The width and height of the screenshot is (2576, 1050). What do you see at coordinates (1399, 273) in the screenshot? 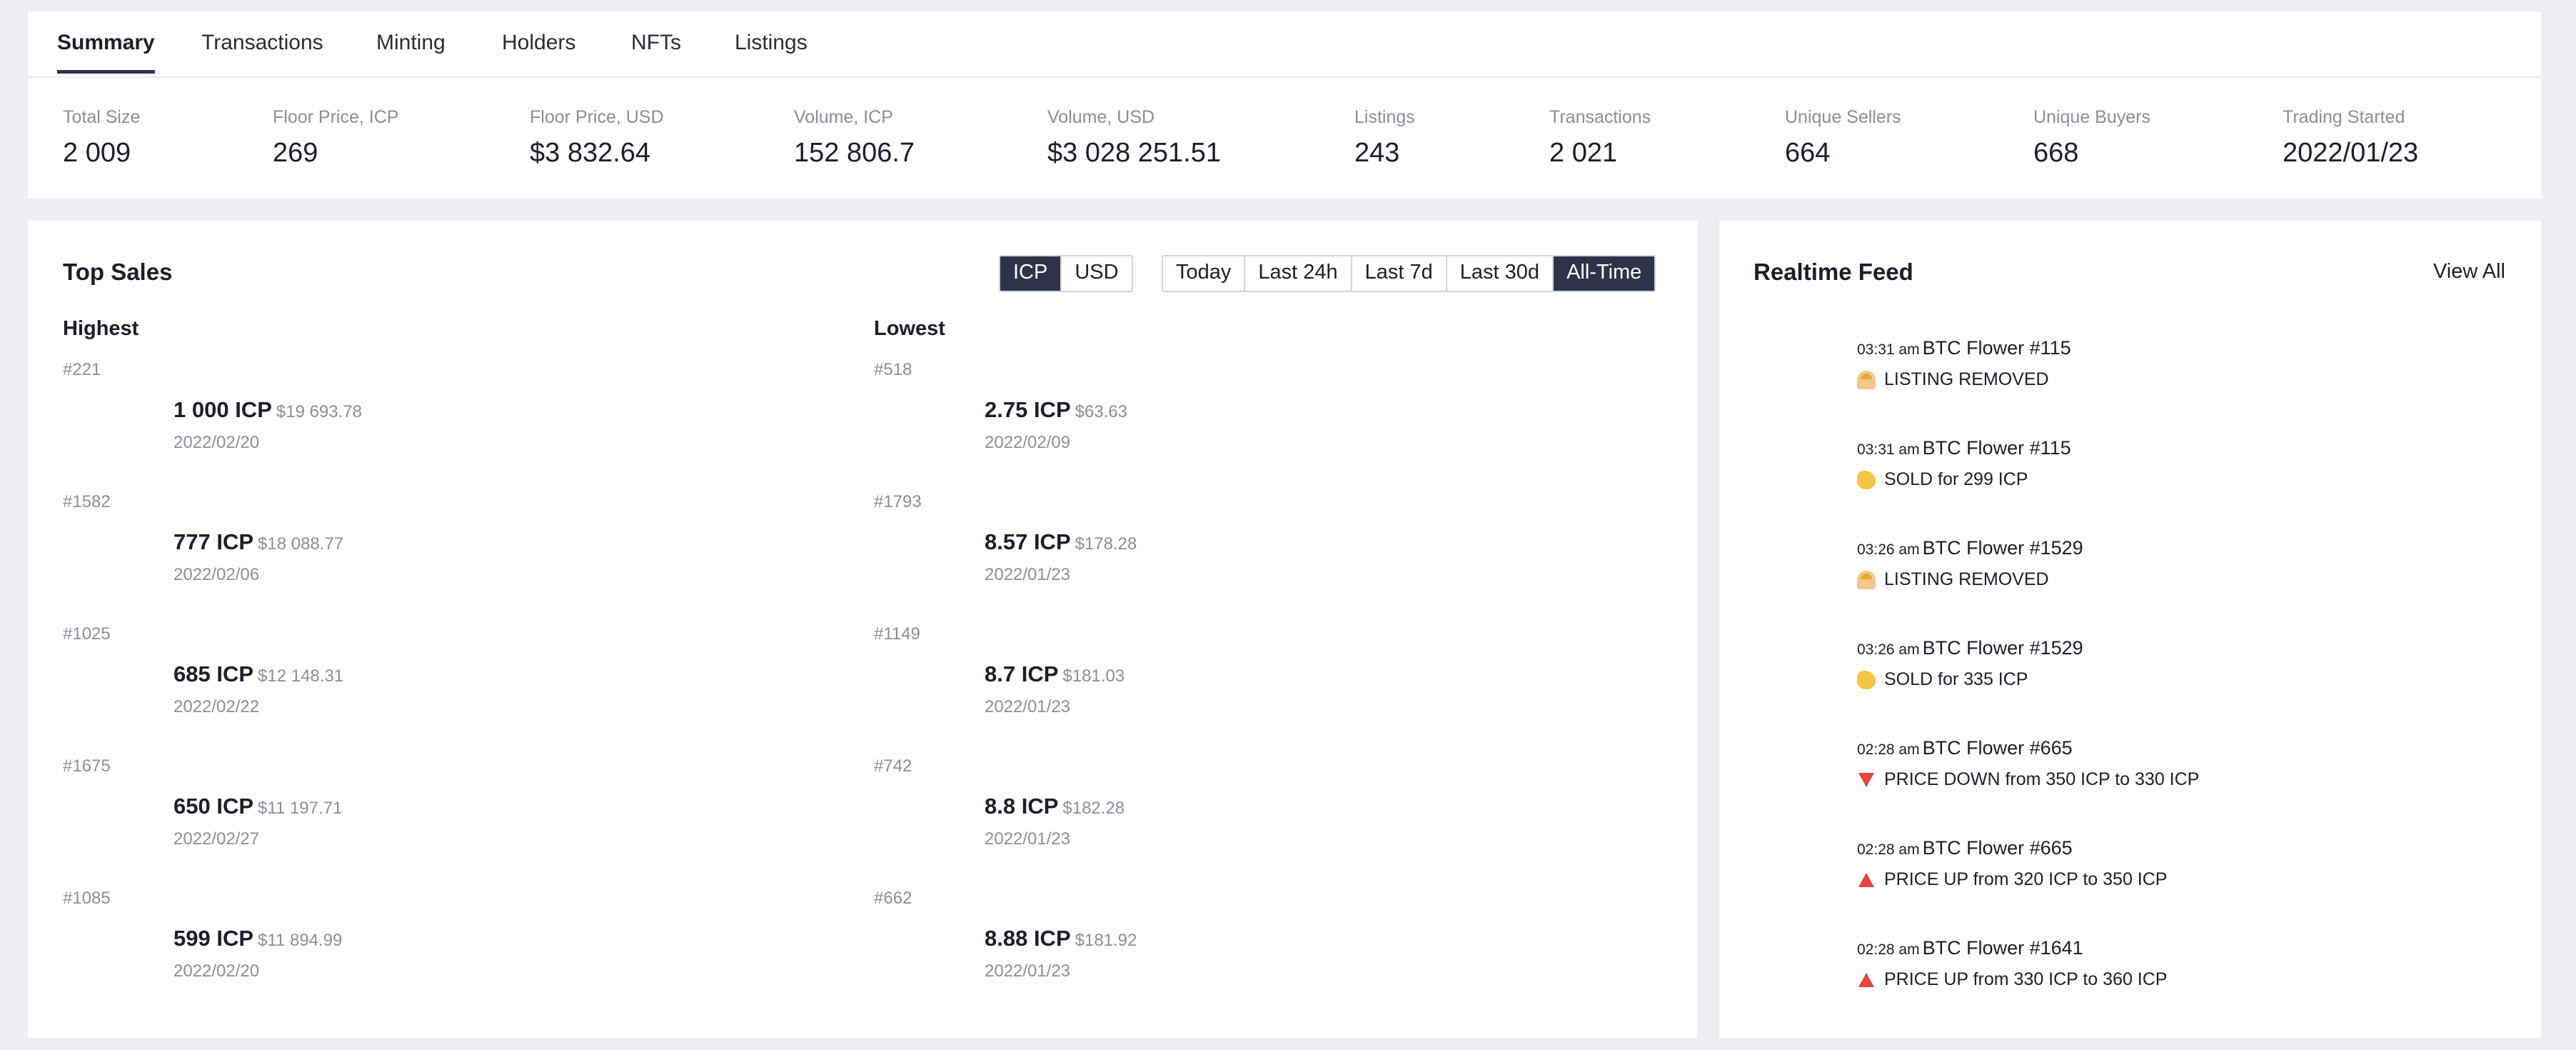
I see `range-7d-button: Last 7d` at bounding box center [1399, 273].